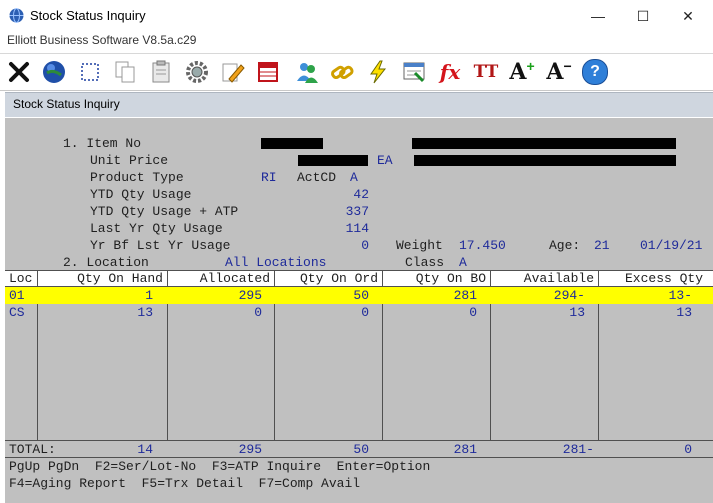  Describe the element at coordinates (66, 104) in the screenshot. I see `inner-window-title: Stock Status Inquiry` at that location.